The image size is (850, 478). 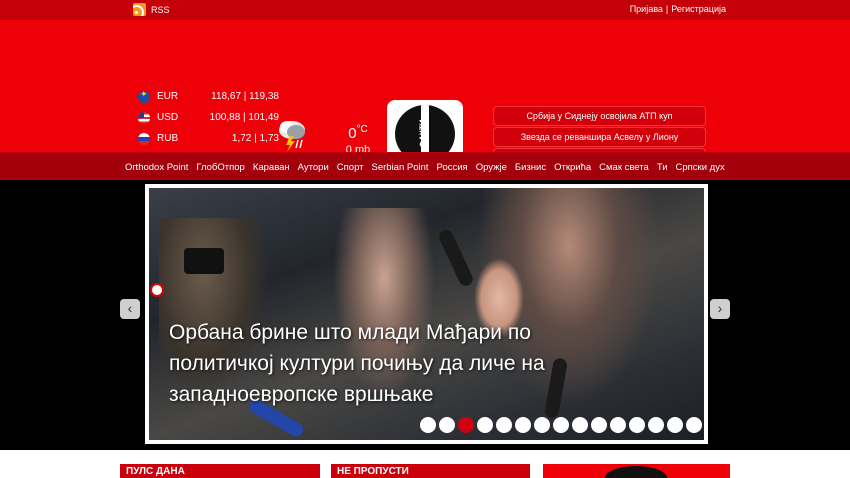 What do you see at coordinates (313, 167) in the screenshot?
I see `nav-item-autori: Аутори` at bounding box center [313, 167].